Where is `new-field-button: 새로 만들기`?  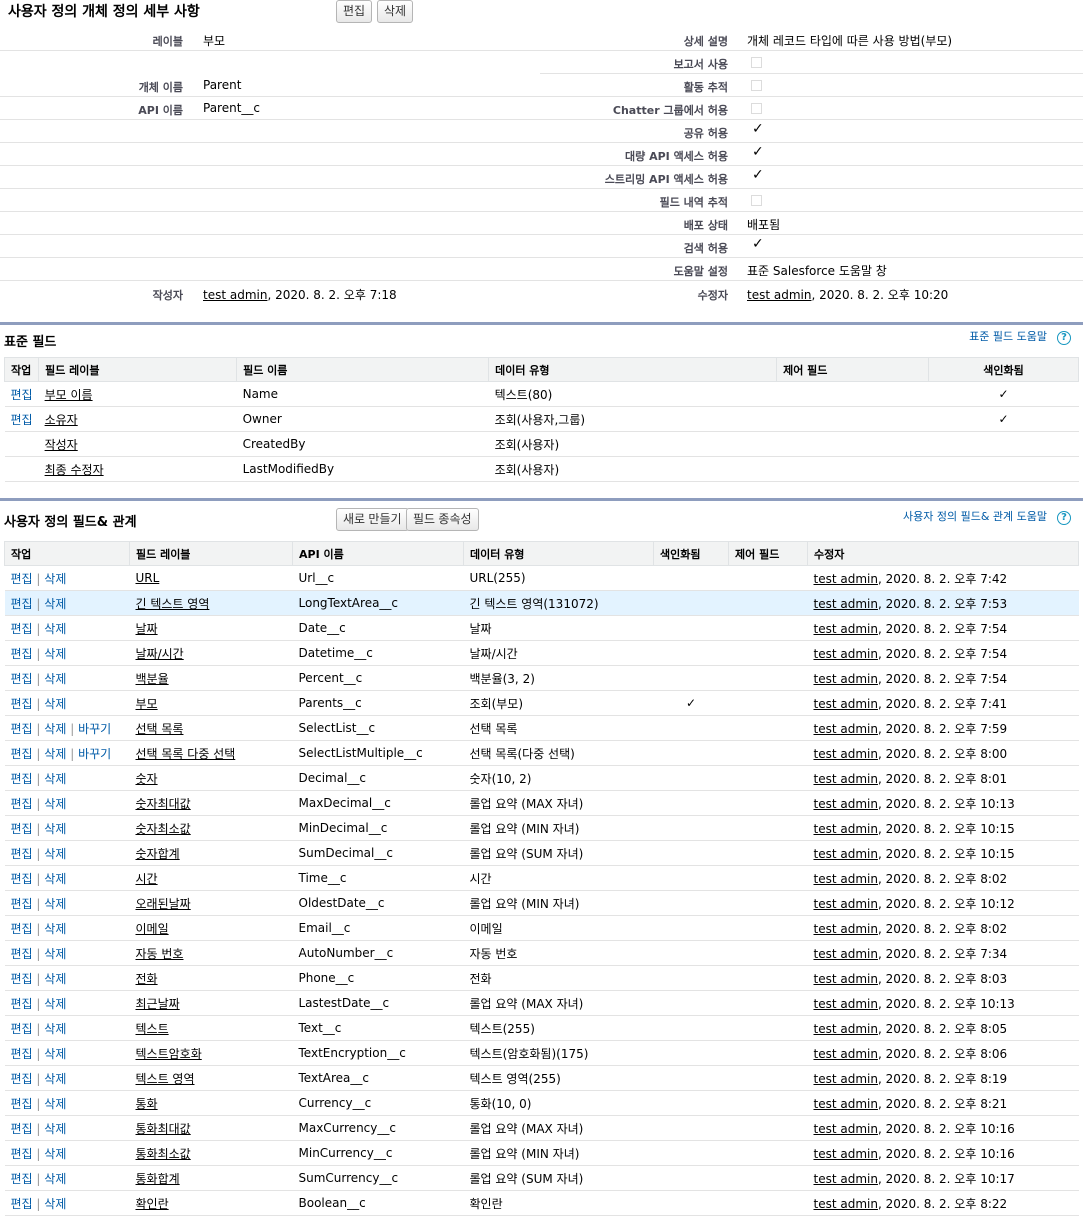
new-field-button: 새로 만들기 is located at coordinates (372, 519).